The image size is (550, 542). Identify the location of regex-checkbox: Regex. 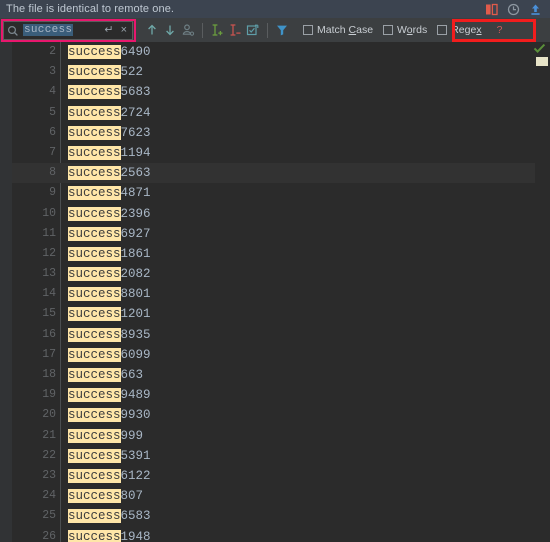
(459, 30).